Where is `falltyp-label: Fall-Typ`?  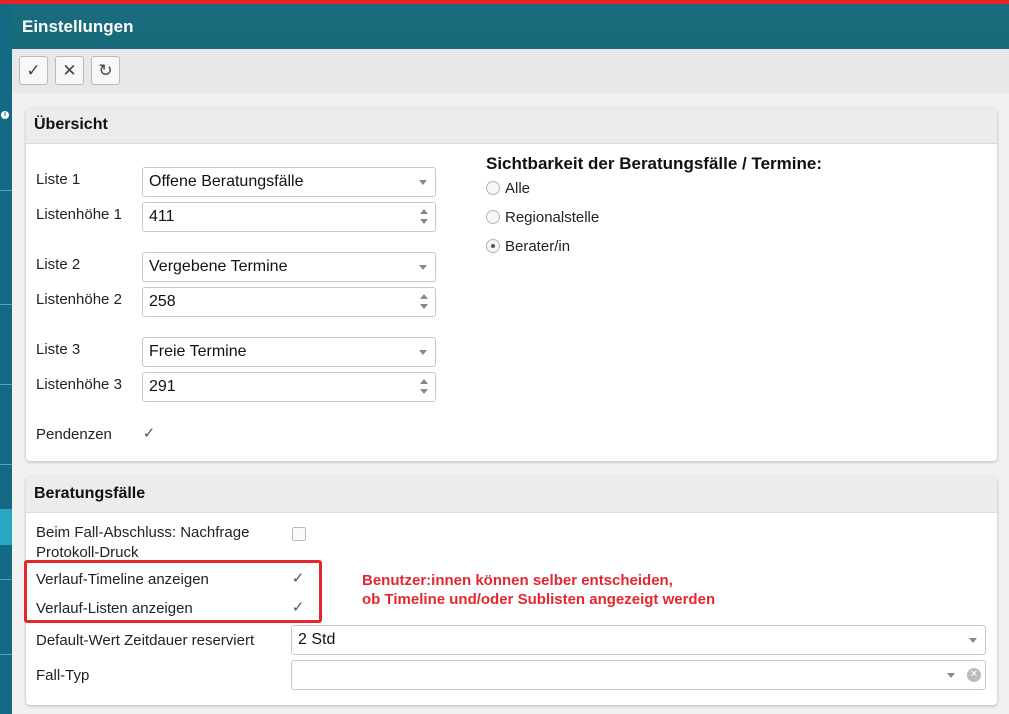
falltyp-label: Fall-Typ is located at coordinates (63, 675).